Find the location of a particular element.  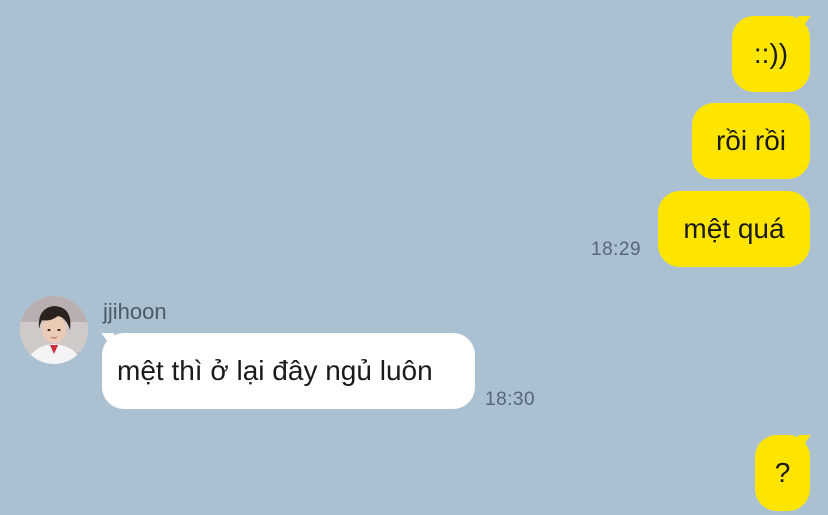

profile-photo-icon is located at coordinates (54, 330).